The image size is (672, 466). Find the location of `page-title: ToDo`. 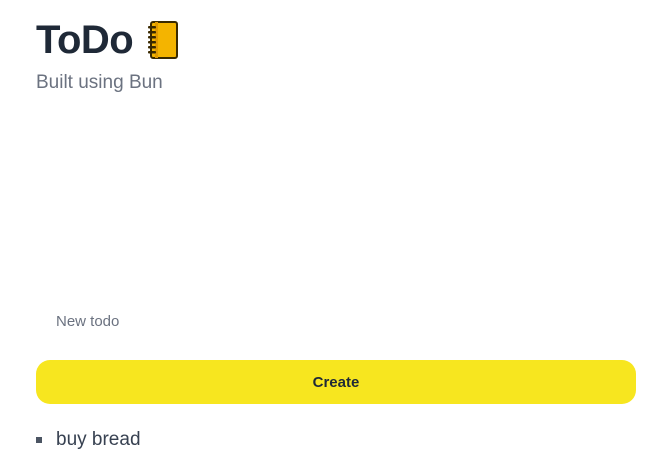

page-title: ToDo is located at coordinates (85, 39).